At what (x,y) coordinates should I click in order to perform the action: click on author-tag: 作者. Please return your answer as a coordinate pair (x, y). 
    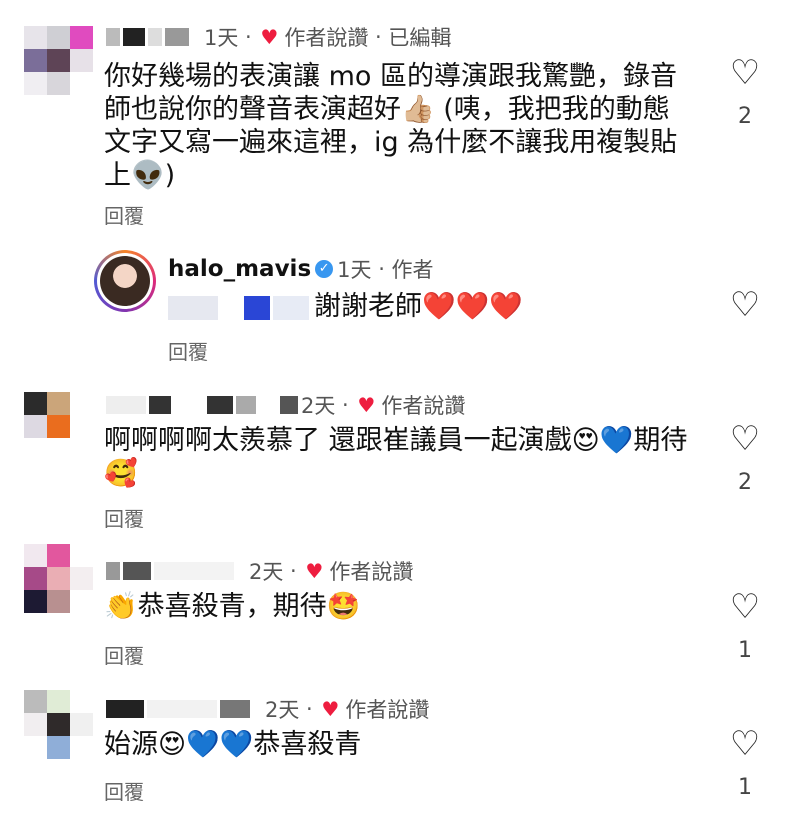
    Looking at the image, I should click on (412, 270).